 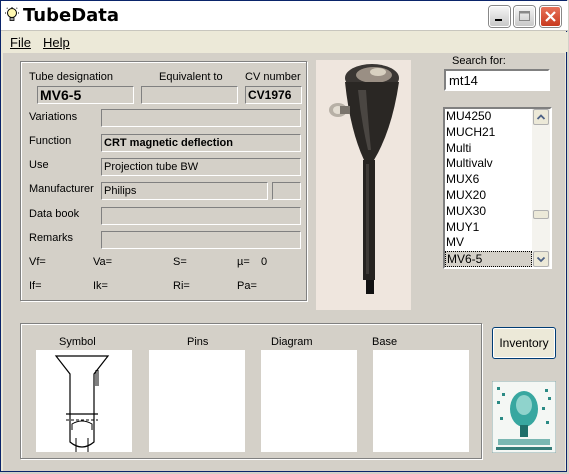 I want to click on pins-label: Pins, so click(x=198, y=342).